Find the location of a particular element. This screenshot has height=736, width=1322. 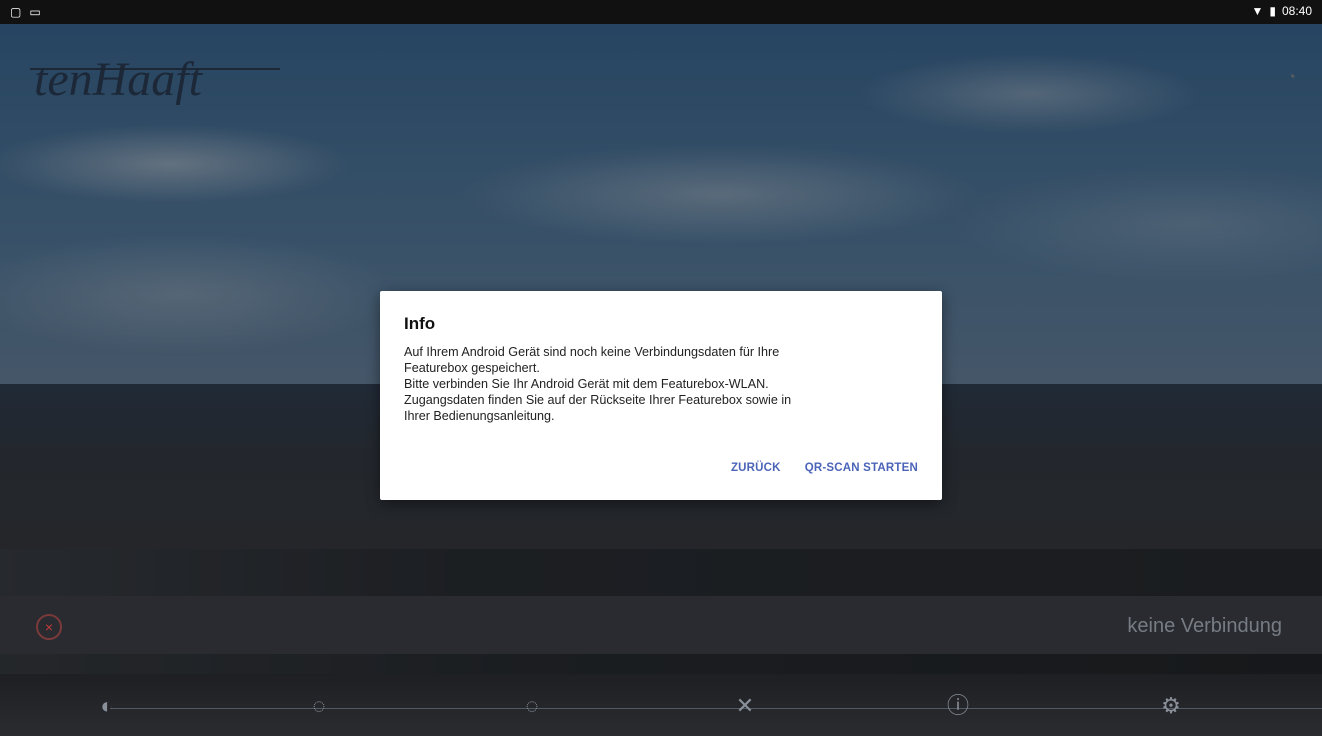

navigation-line is located at coordinates (716, 708).